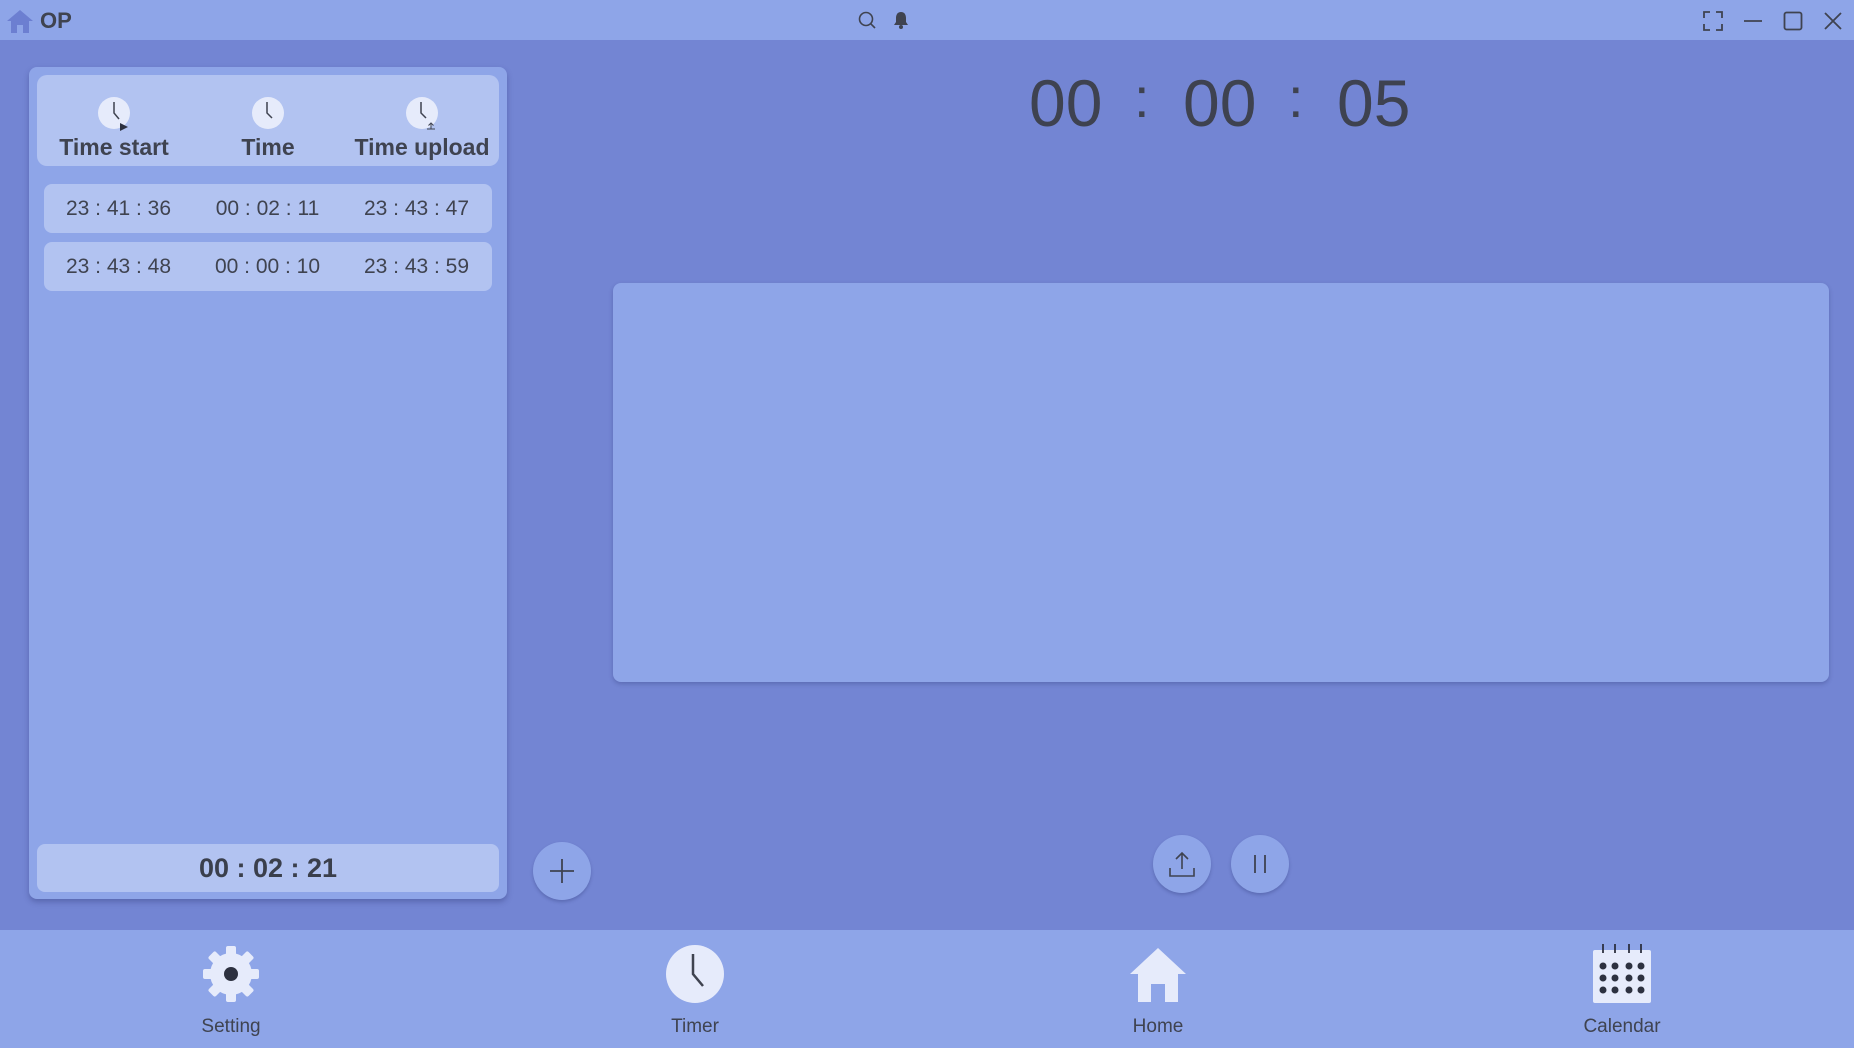 The width and height of the screenshot is (1854, 1048). What do you see at coordinates (927, 989) in the screenshot?
I see `bottom-navigation: Setting Timer Home Calendar` at bounding box center [927, 989].